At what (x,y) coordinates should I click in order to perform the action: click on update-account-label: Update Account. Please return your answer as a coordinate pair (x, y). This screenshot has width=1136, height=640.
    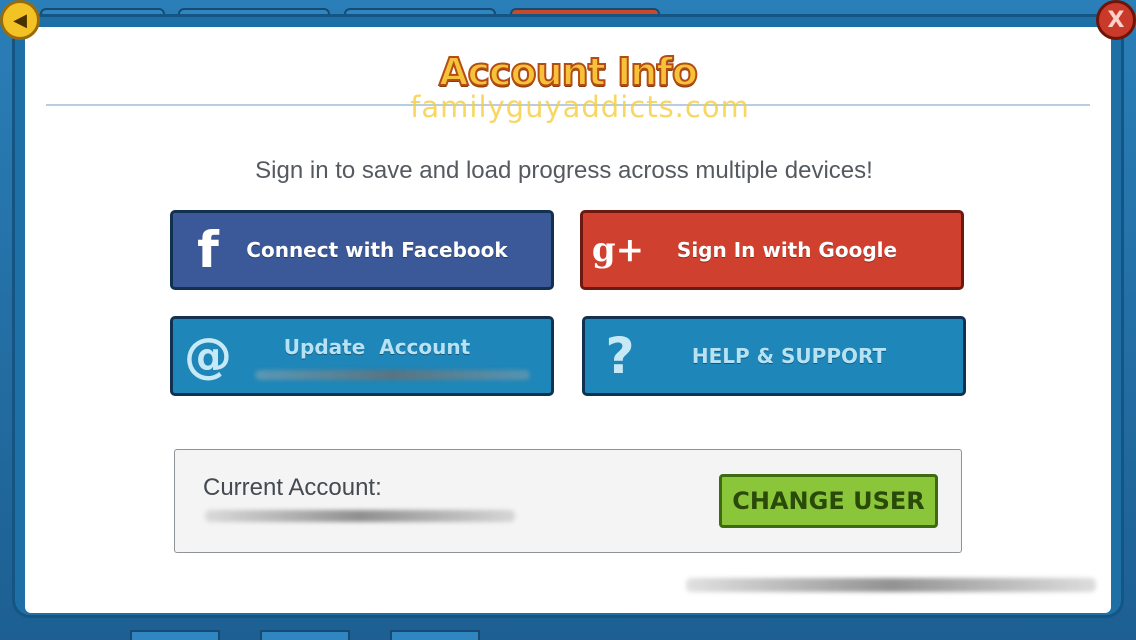
    Looking at the image, I should click on (377, 347).